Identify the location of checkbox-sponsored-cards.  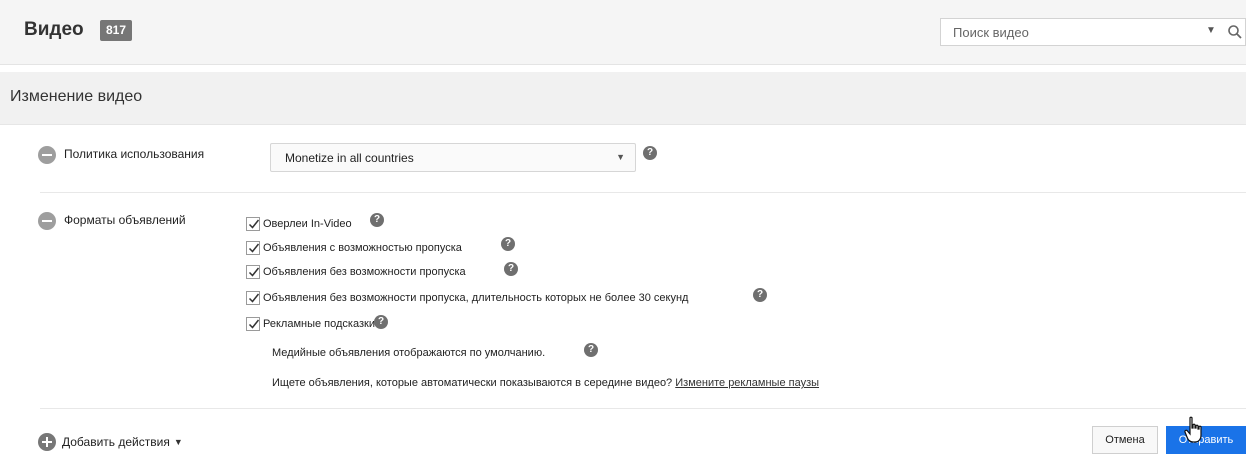
(253, 324).